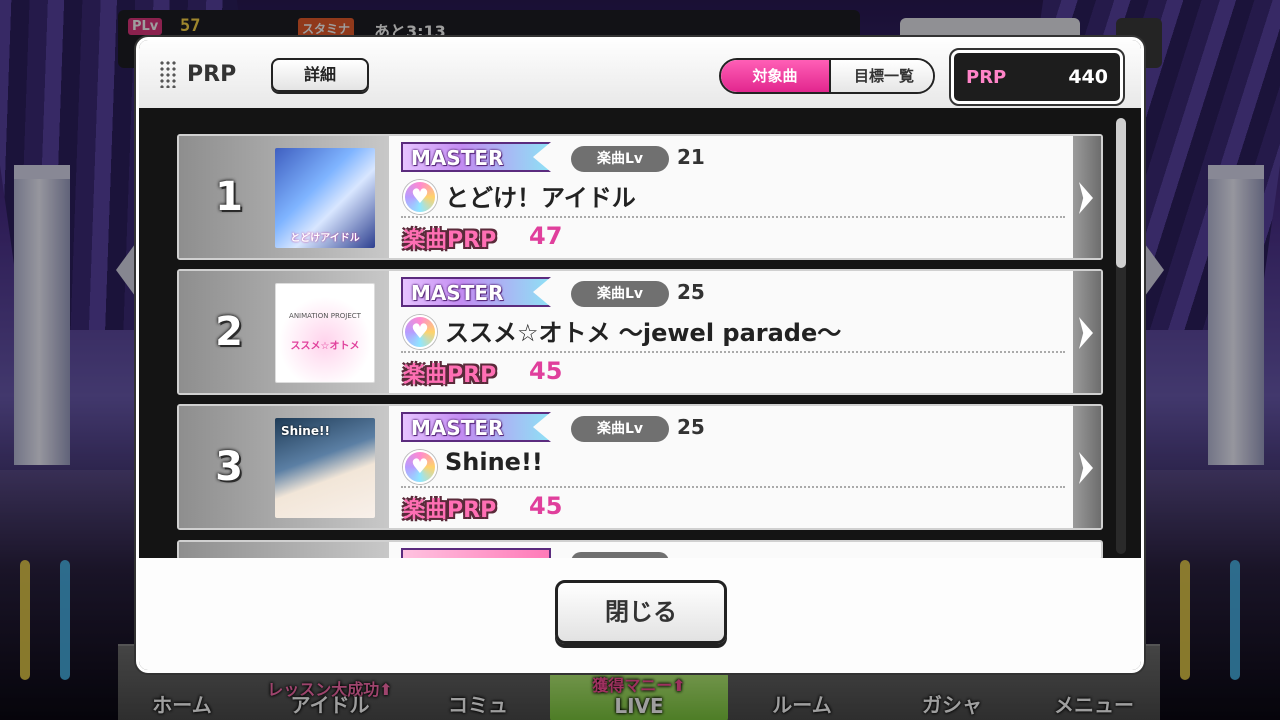 This screenshot has height=720, width=1280. What do you see at coordinates (325, 468) in the screenshot?
I see `song-jacket: Shine!!` at bounding box center [325, 468].